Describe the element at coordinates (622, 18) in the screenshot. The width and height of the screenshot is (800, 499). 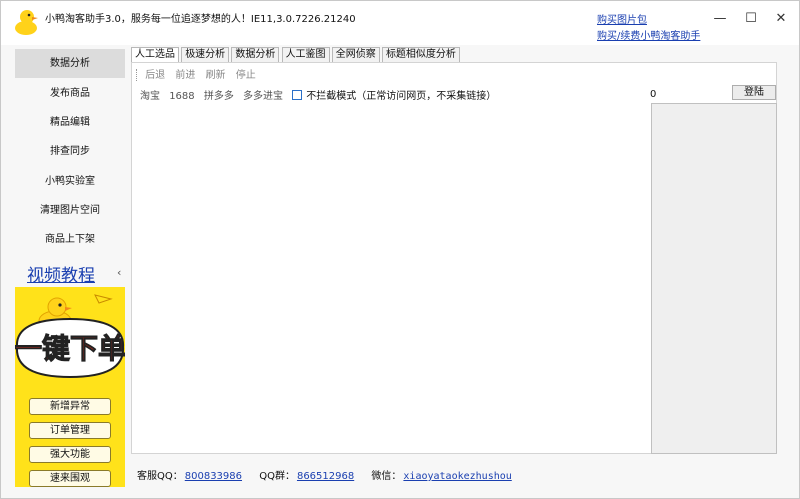
I see `buy-image-pack-link: 购买图片包` at that location.